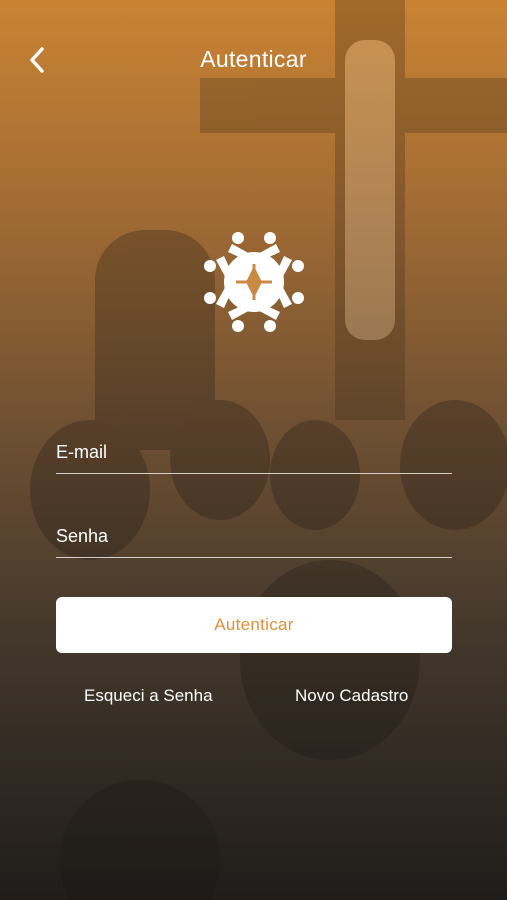  I want to click on app-logo, so click(254, 282).